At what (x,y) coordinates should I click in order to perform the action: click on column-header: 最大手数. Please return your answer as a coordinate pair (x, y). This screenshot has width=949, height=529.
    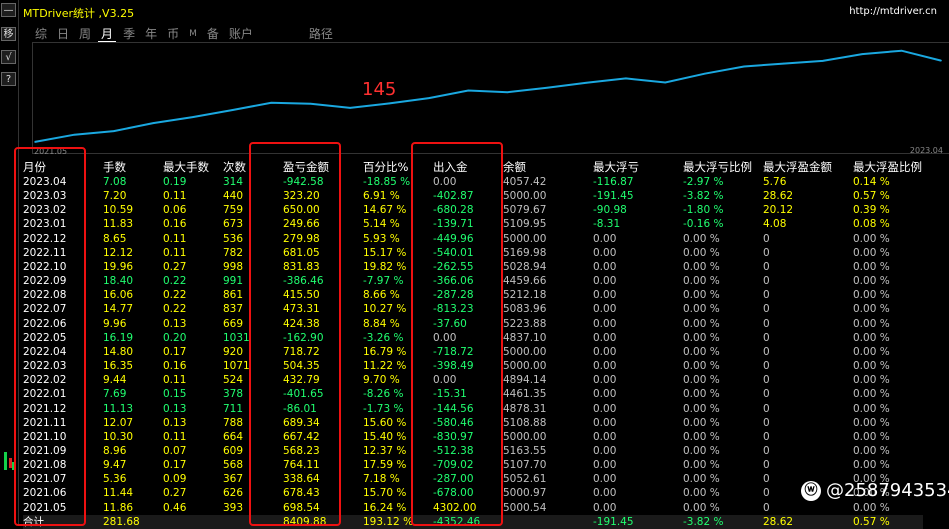
    Looking at the image, I should click on (193, 167).